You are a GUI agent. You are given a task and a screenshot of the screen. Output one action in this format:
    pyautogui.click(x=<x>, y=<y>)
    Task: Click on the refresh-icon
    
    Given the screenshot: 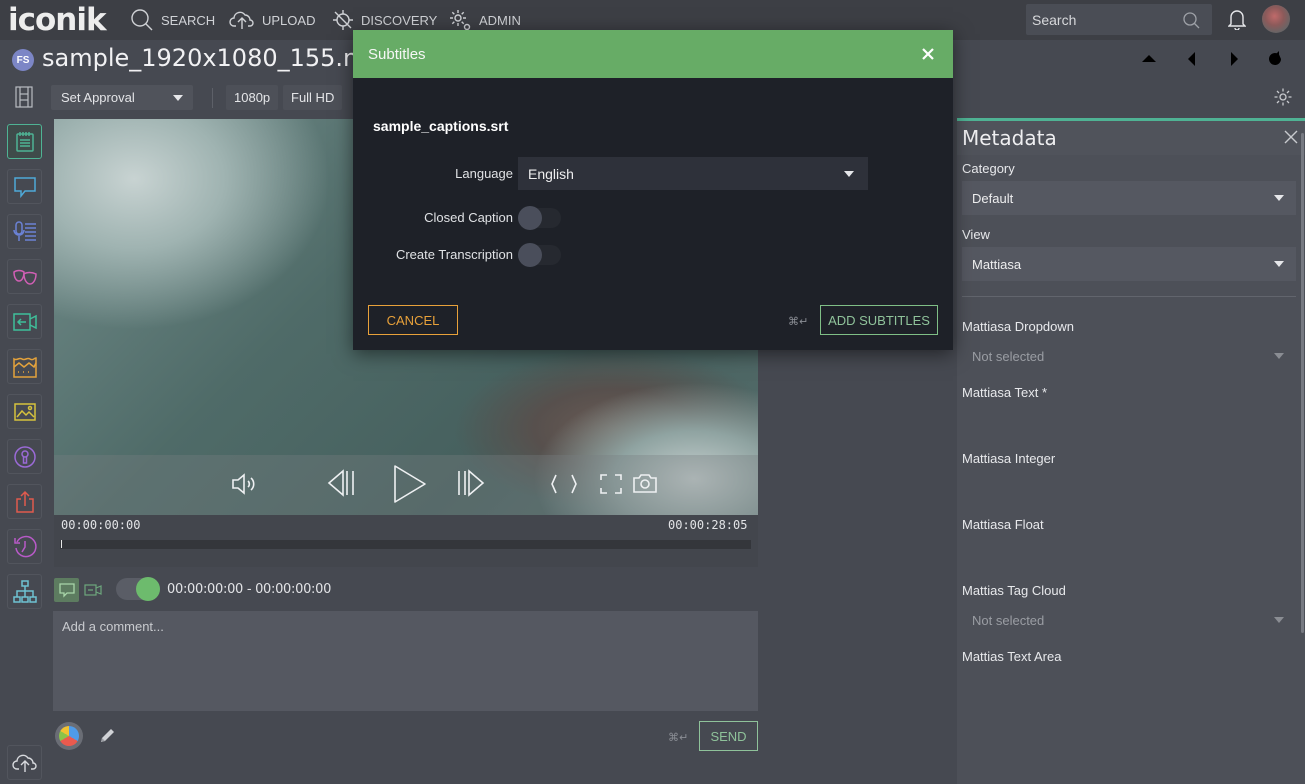 What is the action you would take?
    pyautogui.click(x=1275, y=59)
    